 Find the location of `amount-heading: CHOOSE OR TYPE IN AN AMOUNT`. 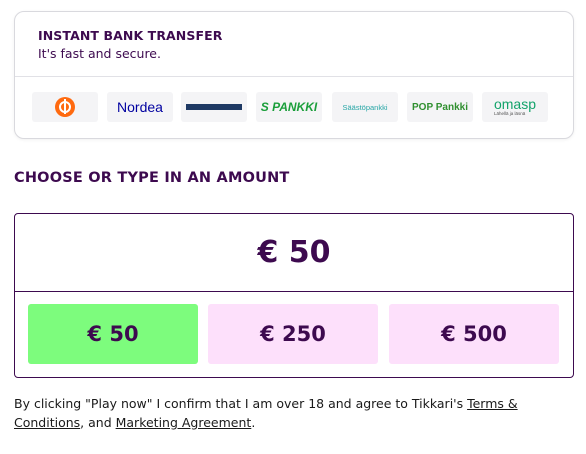

amount-heading: CHOOSE OR TYPE IN AN AMOUNT is located at coordinates (152, 178).